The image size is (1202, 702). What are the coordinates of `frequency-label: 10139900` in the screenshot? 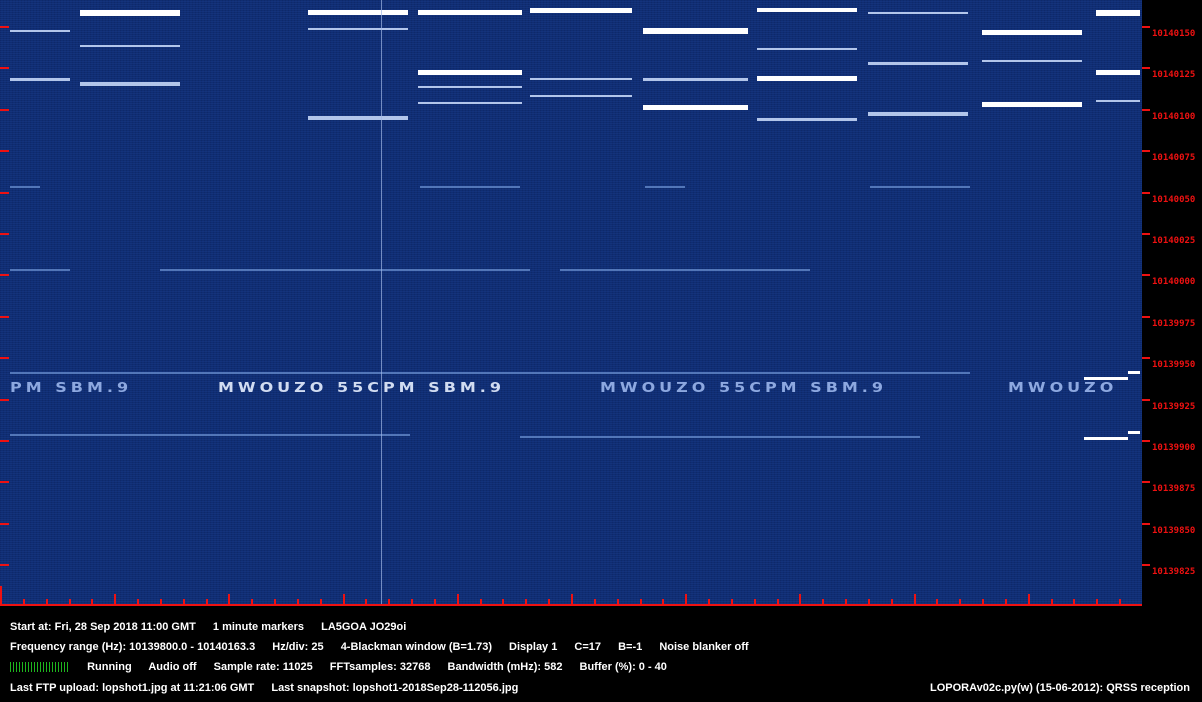 It's located at (1174, 448).